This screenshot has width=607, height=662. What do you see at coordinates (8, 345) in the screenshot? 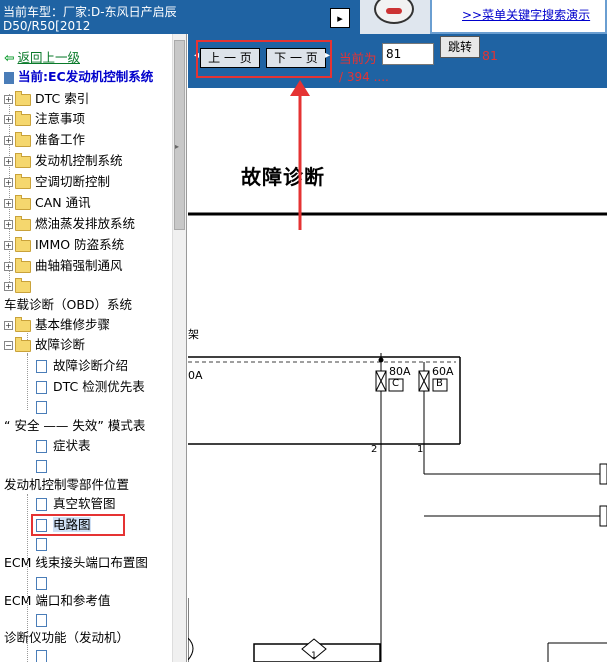
I see `collapse-minus-icon: −` at bounding box center [8, 345].